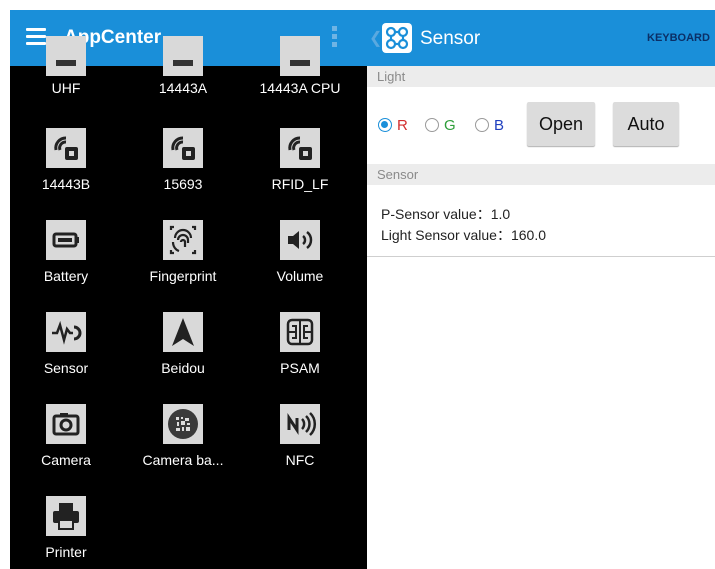 This screenshot has height=569, width=715. I want to click on app-uhf: UHF, so click(66, 71).